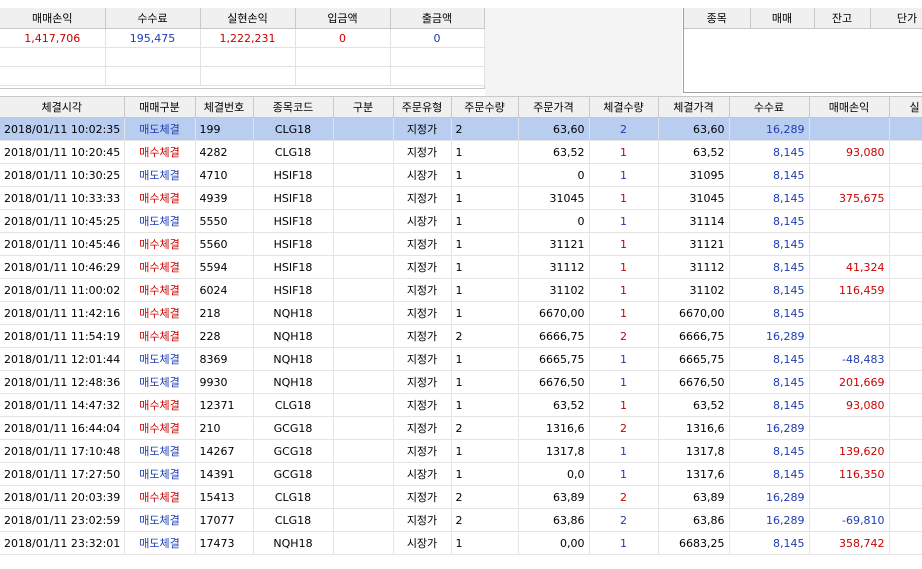 The height and width of the screenshot is (569, 922). I want to click on cell-fill-number: 12371, so click(224, 405).